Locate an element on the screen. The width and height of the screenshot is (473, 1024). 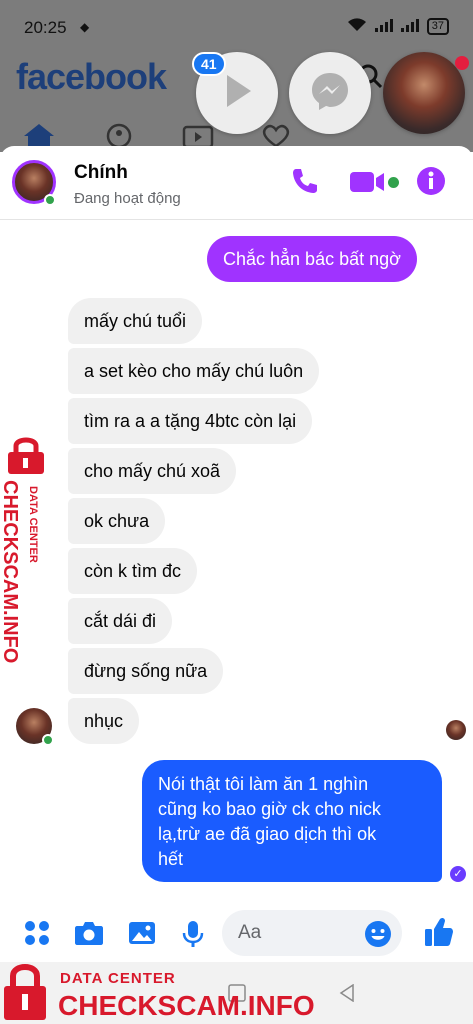
phone-icon is located at coordinates (305, 183).